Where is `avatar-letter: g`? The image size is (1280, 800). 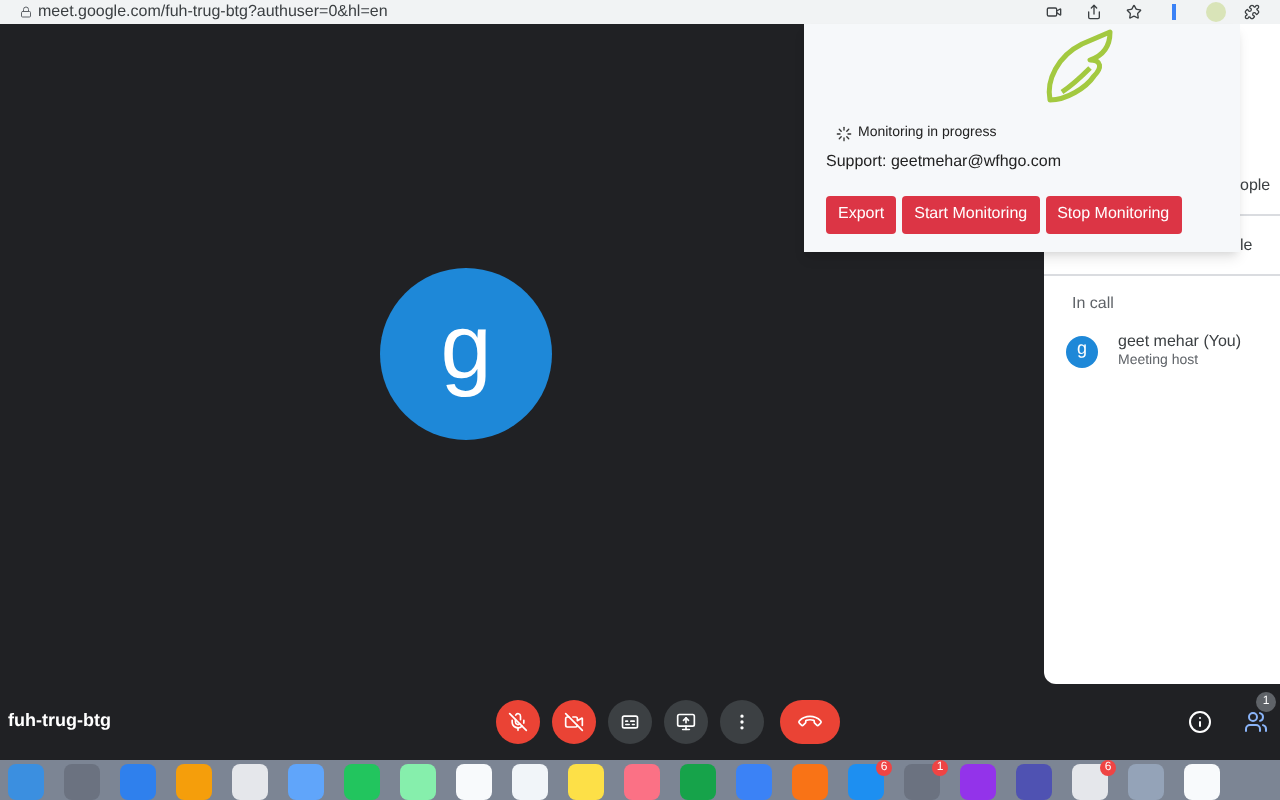 avatar-letter: g is located at coordinates (466, 351).